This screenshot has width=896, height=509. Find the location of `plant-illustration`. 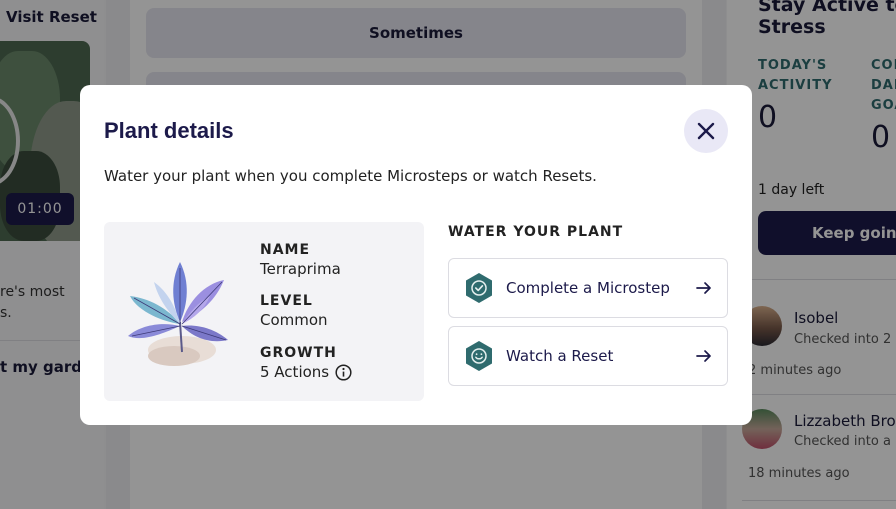

plant-illustration is located at coordinates (178, 314).